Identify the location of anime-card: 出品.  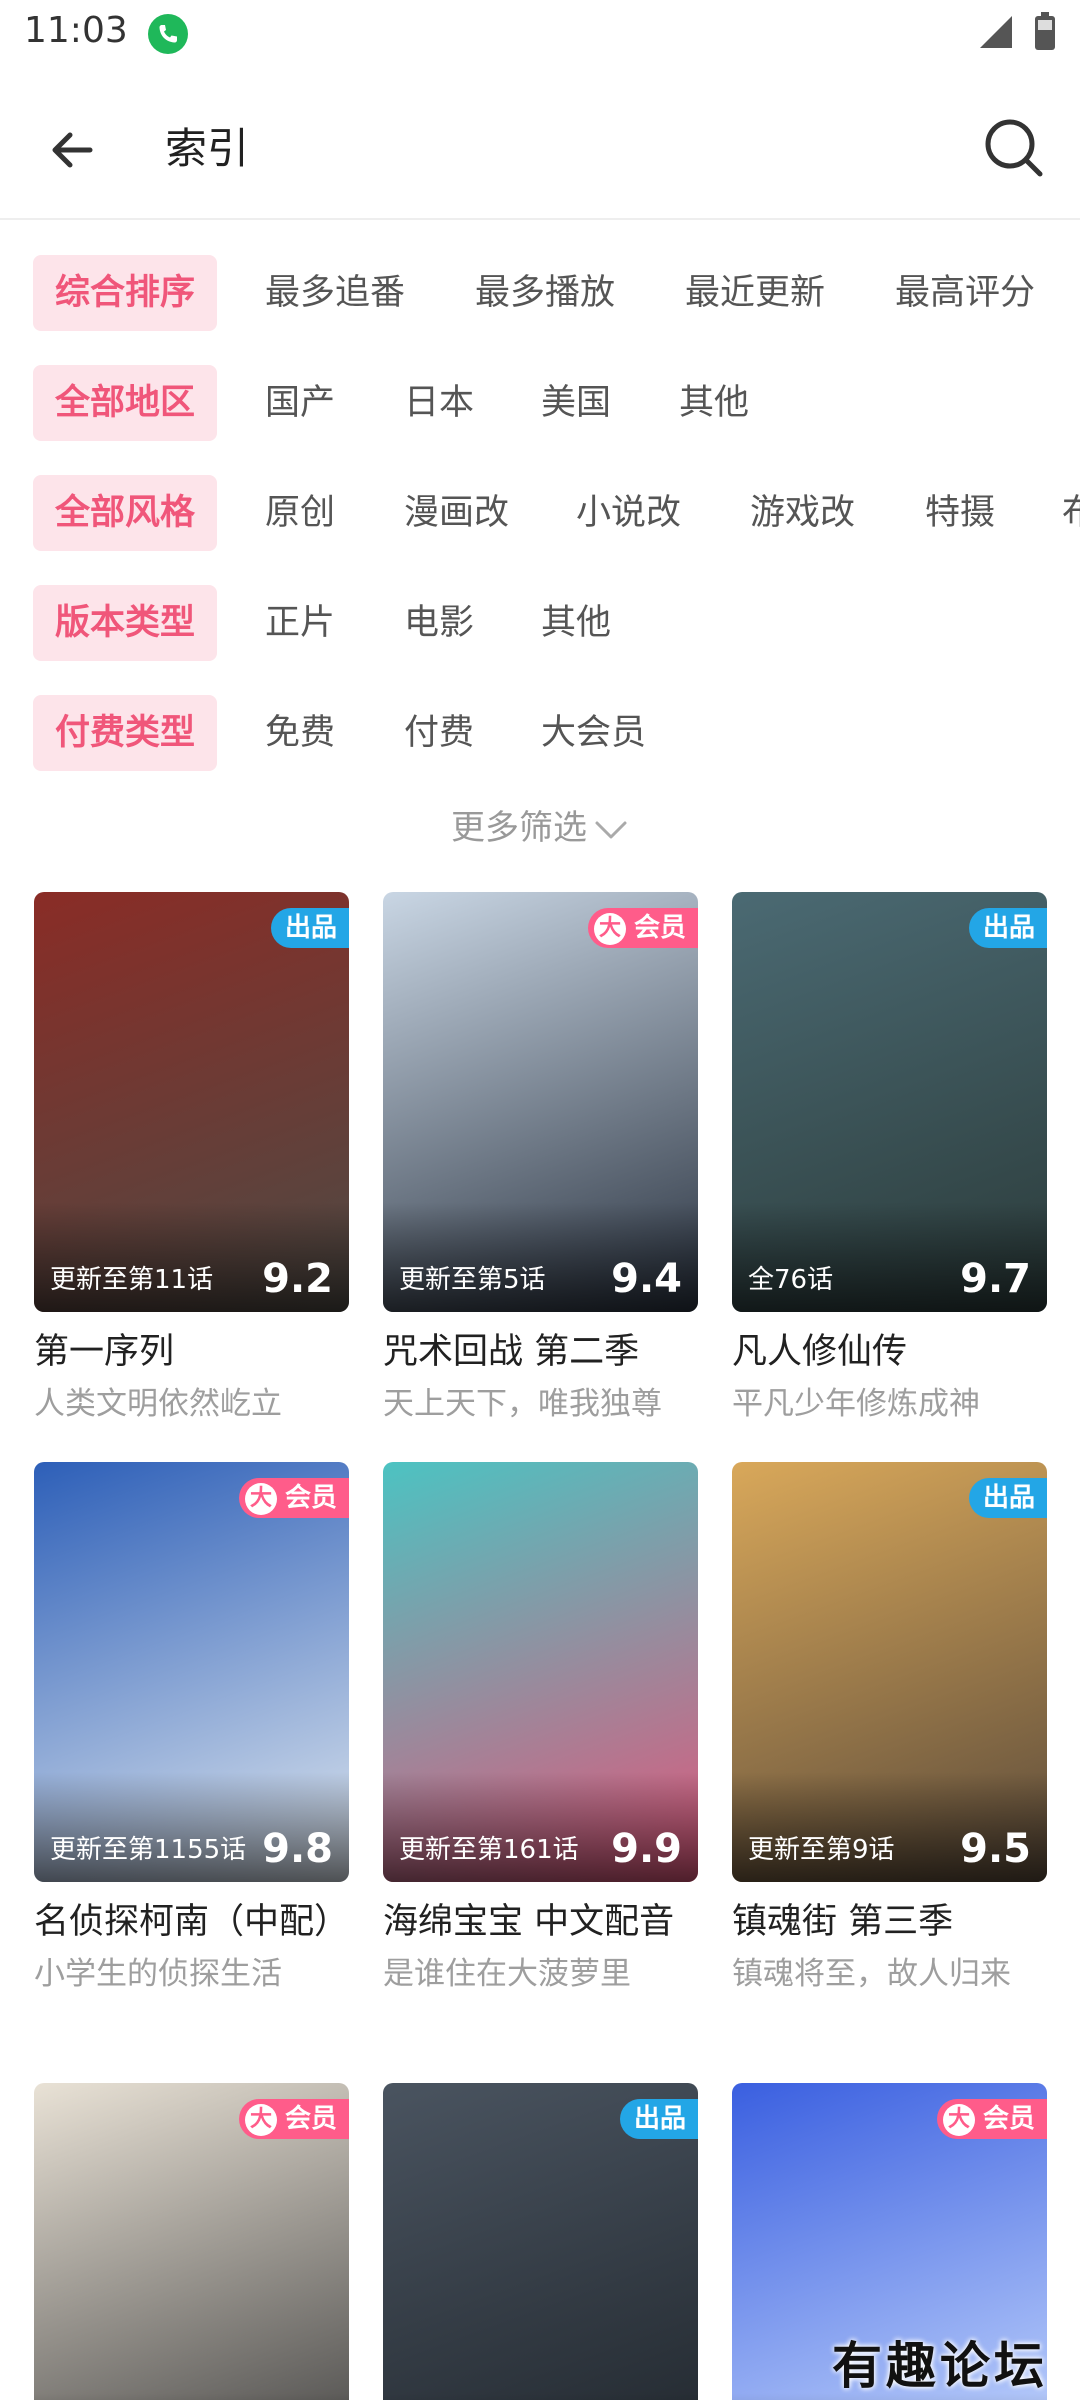
(540, 2241).